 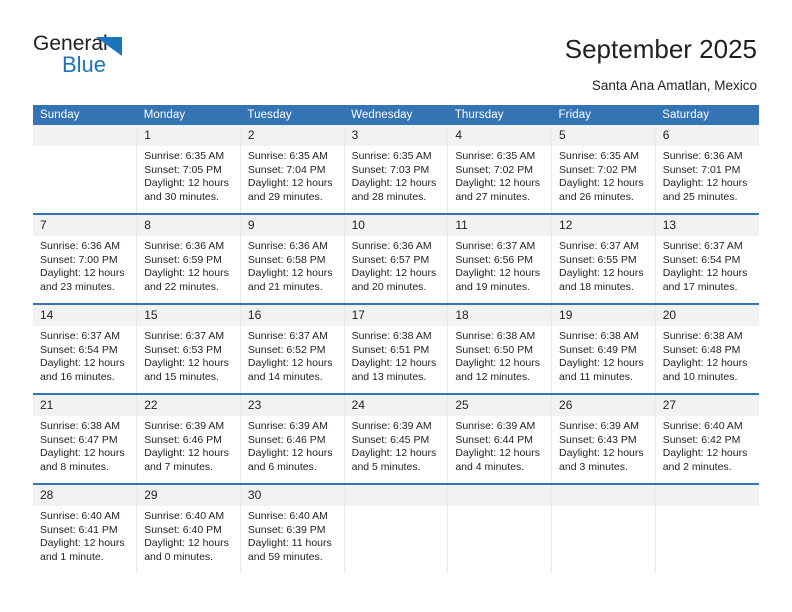 What do you see at coordinates (183, 169) in the screenshot?
I see `sunset-text: Sunset: 7:05 PM` at bounding box center [183, 169].